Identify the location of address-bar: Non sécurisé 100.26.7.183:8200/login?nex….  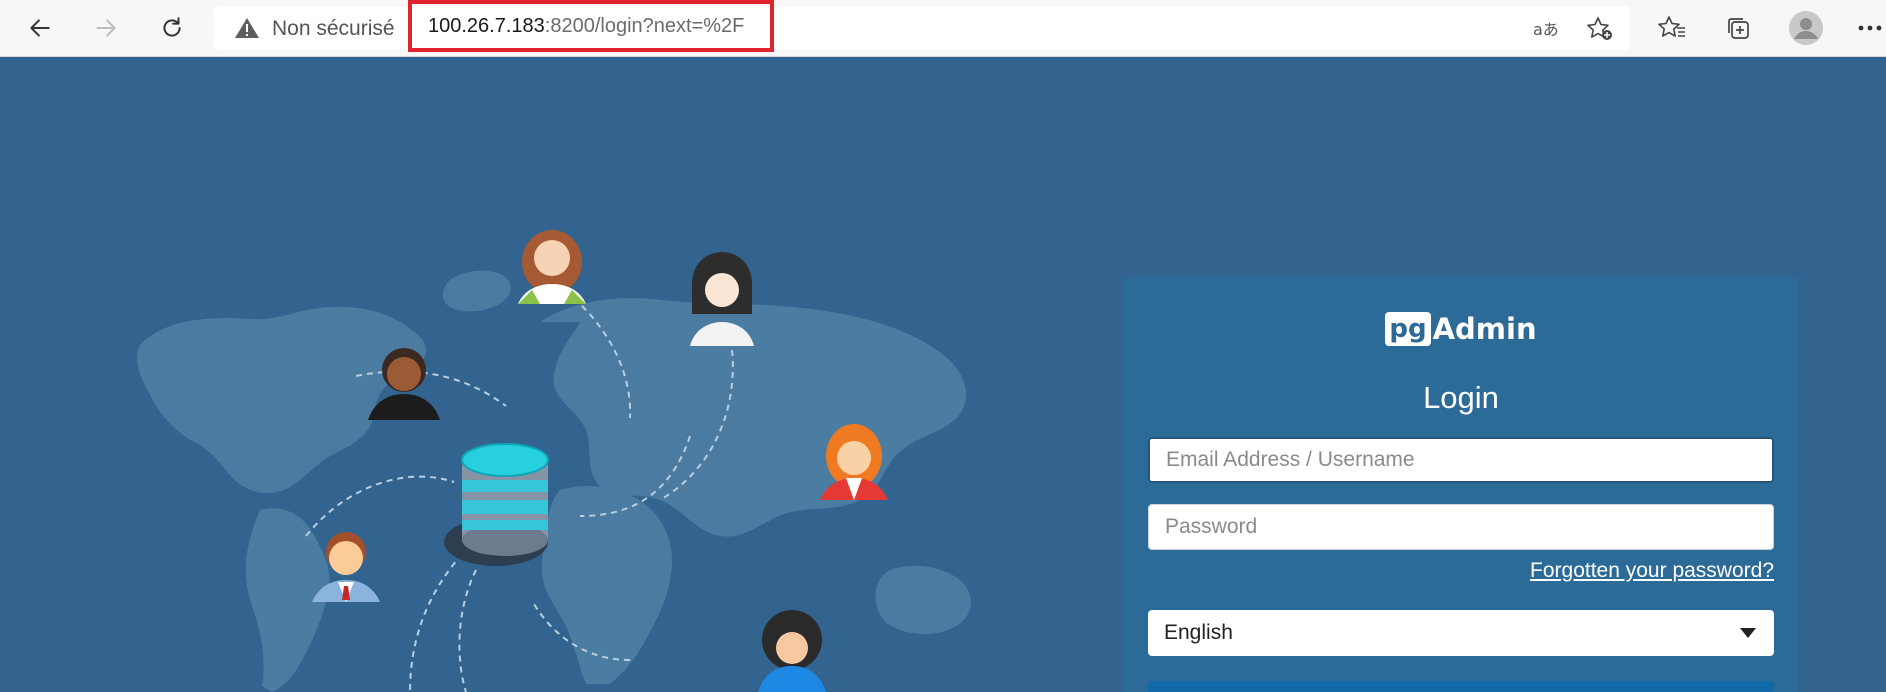
(922, 26).